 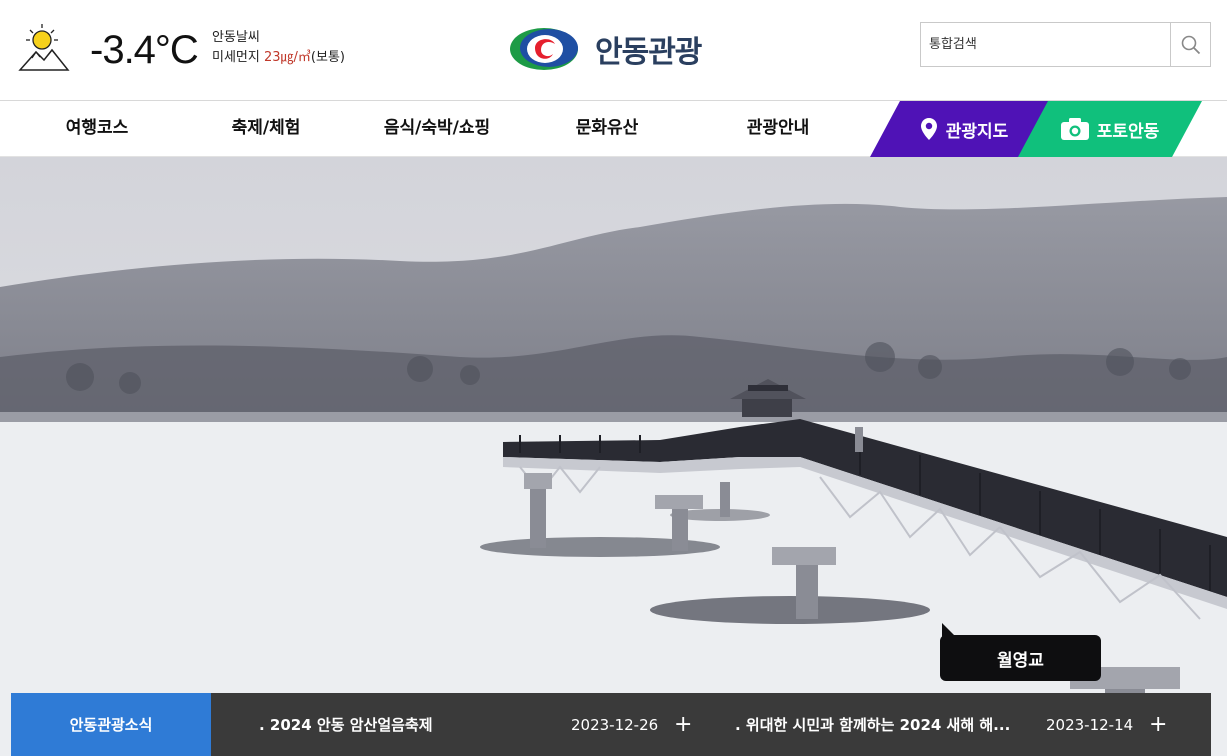 What do you see at coordinates (1128, 131) in the screenshot?
I see `photo-andong-label: 포토안동` at bounding box center [1128, 131].